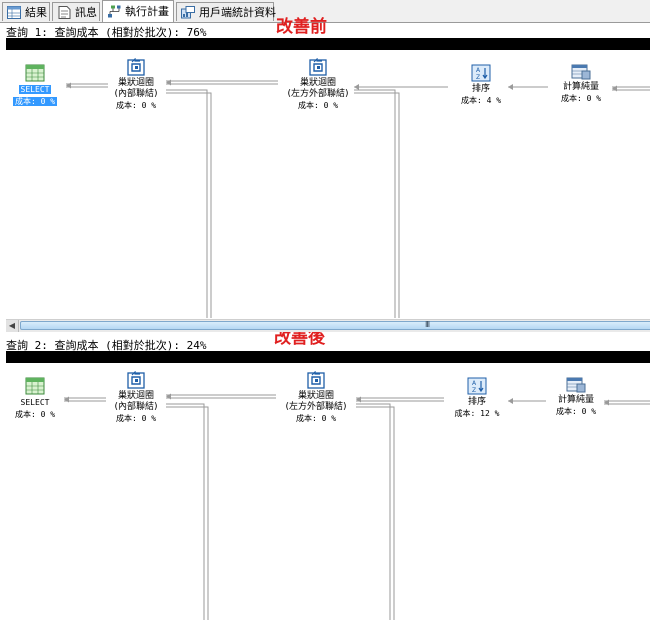 This screenshot has width=650, height=620. Describe the element at coordinates (136, 105) in the screenshot. I see `query-1-nested-loops-inner-cost: 成本: 0 %` at that location.